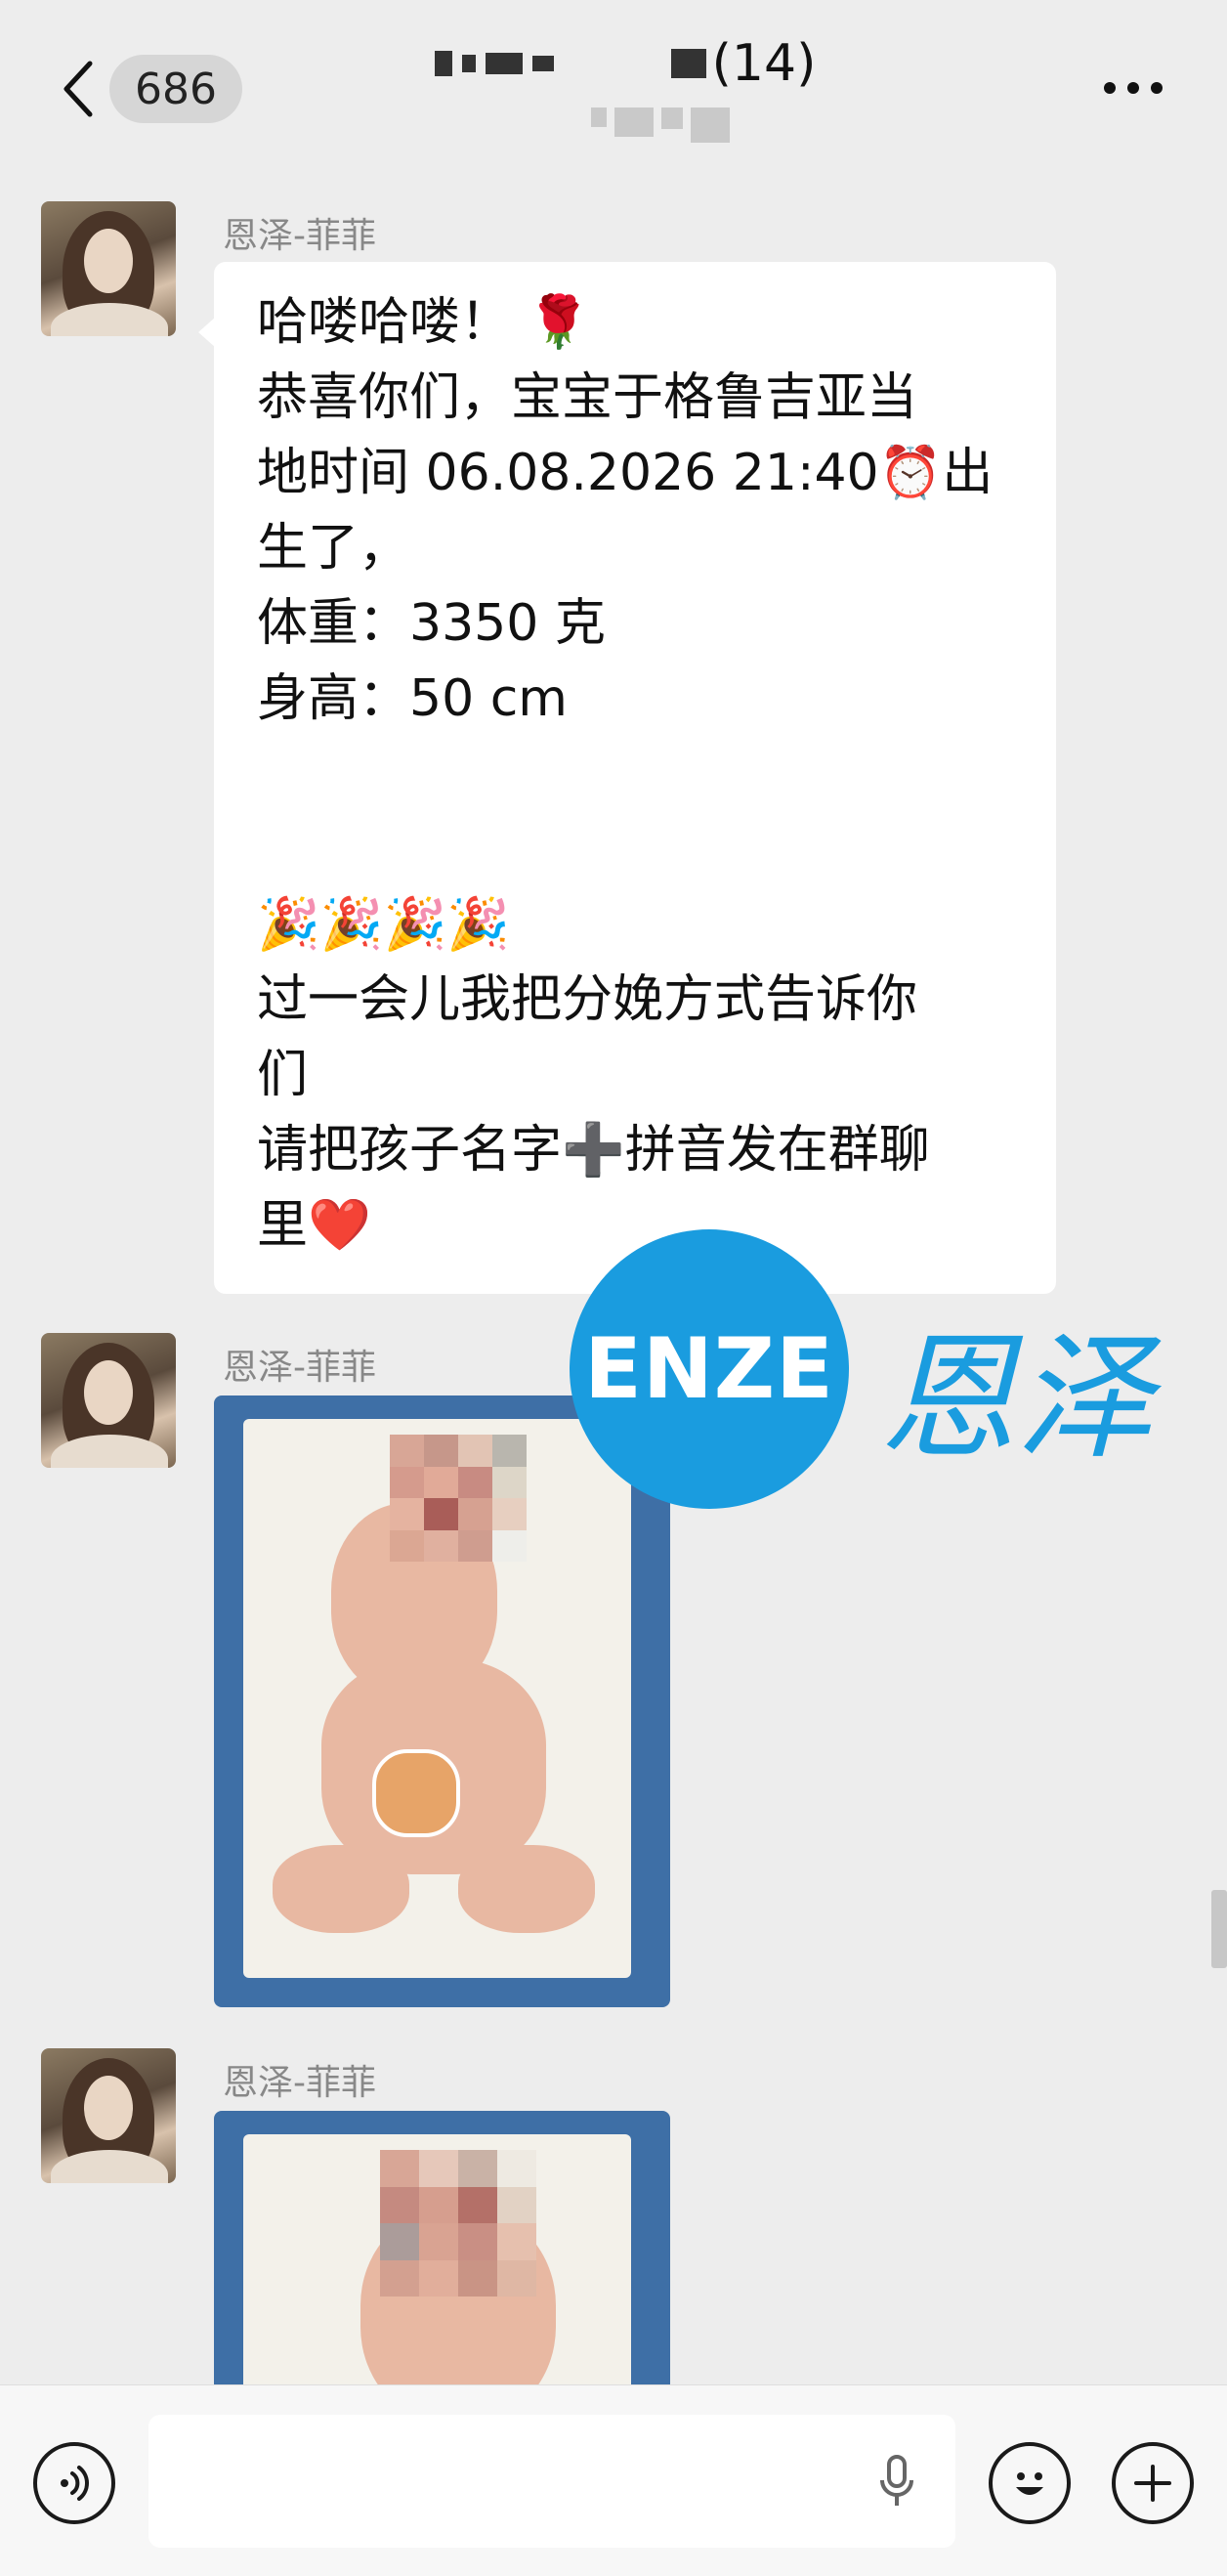 Image resolution: width=1227 pixels, height=2576 pixels. I want to click on message-line: 哈喽哈喽！ 🌹, so click(424, 322).